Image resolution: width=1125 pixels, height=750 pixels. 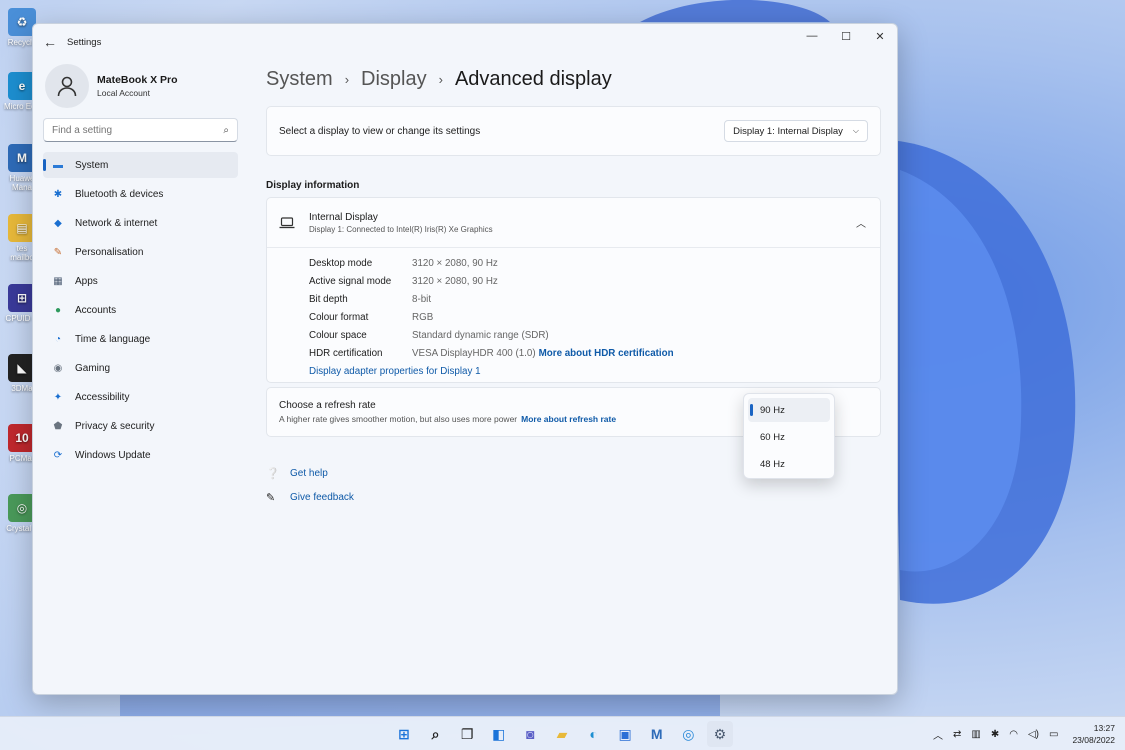 What do you see at coordinates (975, 734) in the screenshot?
I see `huawei-tray-icon: ▥` at bounding box center [975, 734].